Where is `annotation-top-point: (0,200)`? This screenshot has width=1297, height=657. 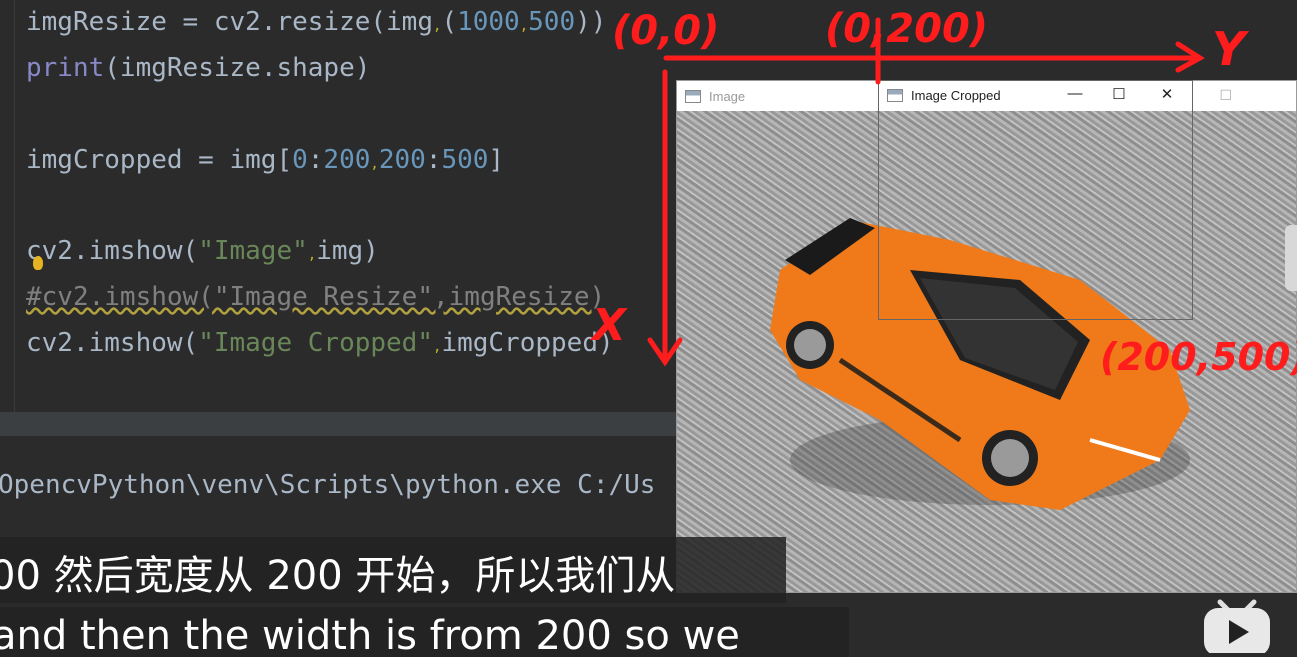
annotation-top-point: (0,200) is located at coordinates (907, 29).